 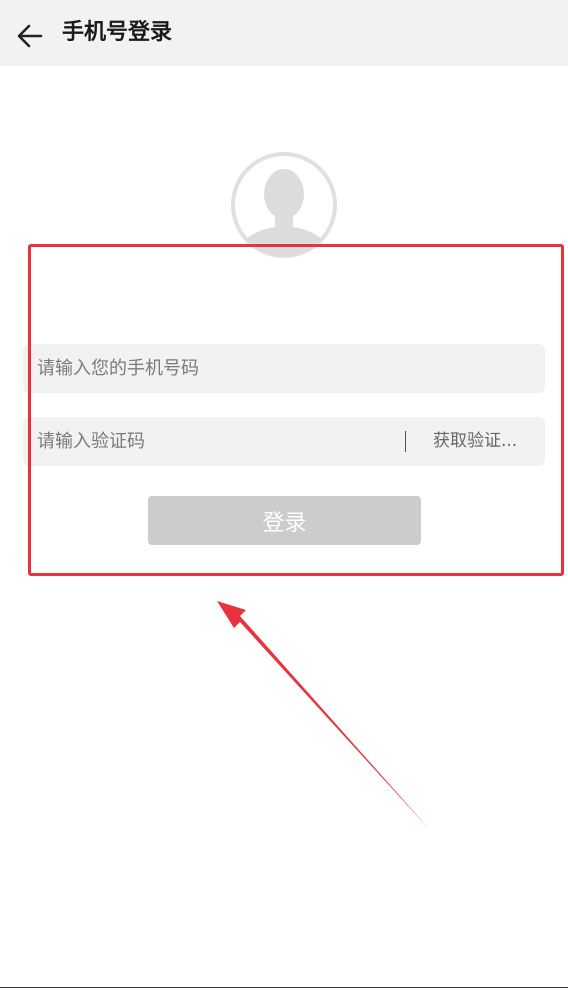 I want to click on back-button, so click(x=30, y=36).